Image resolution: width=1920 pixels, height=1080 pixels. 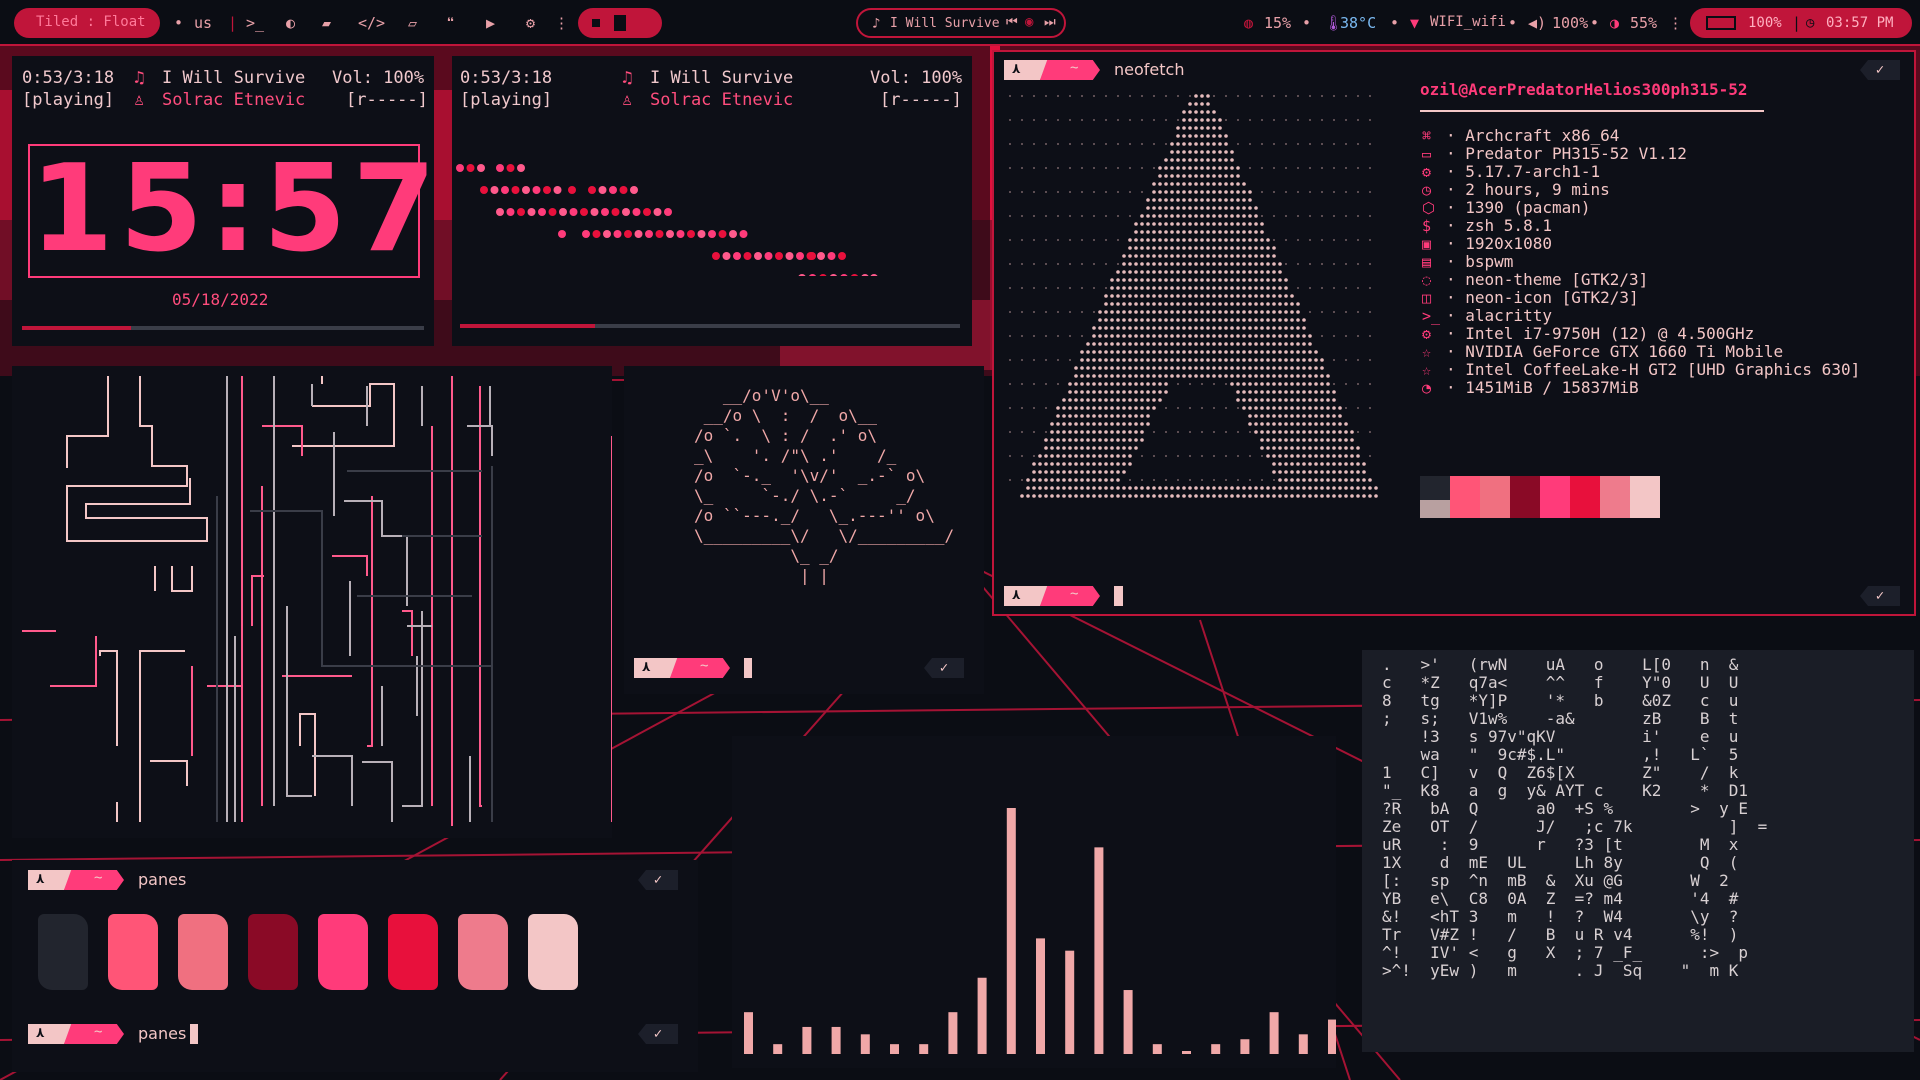 What do you see at coordinates (1468, 22) in the screenshot?
I see `wifi-name: WIFI_wifi` at bounding box center [1468, 22].